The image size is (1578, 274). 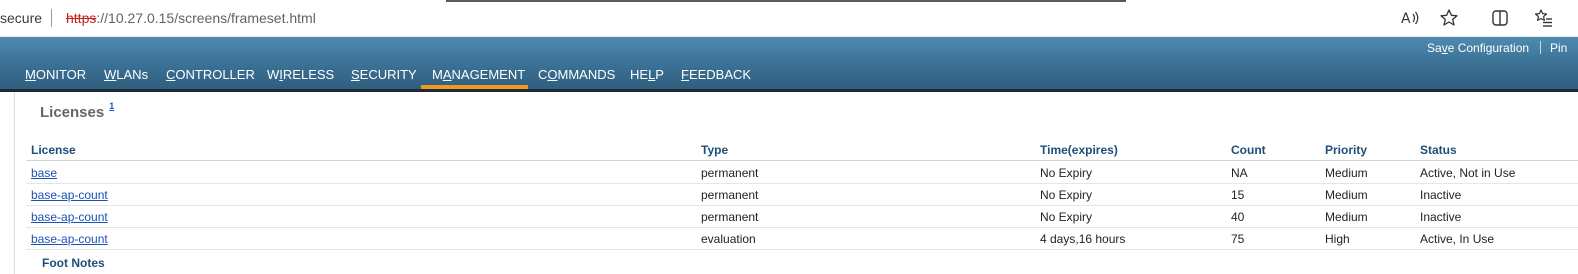 What do you see at coordinates (21, 18) in the screenshot?
I see `security-indicator: secure` at bounding box center [21, 18].